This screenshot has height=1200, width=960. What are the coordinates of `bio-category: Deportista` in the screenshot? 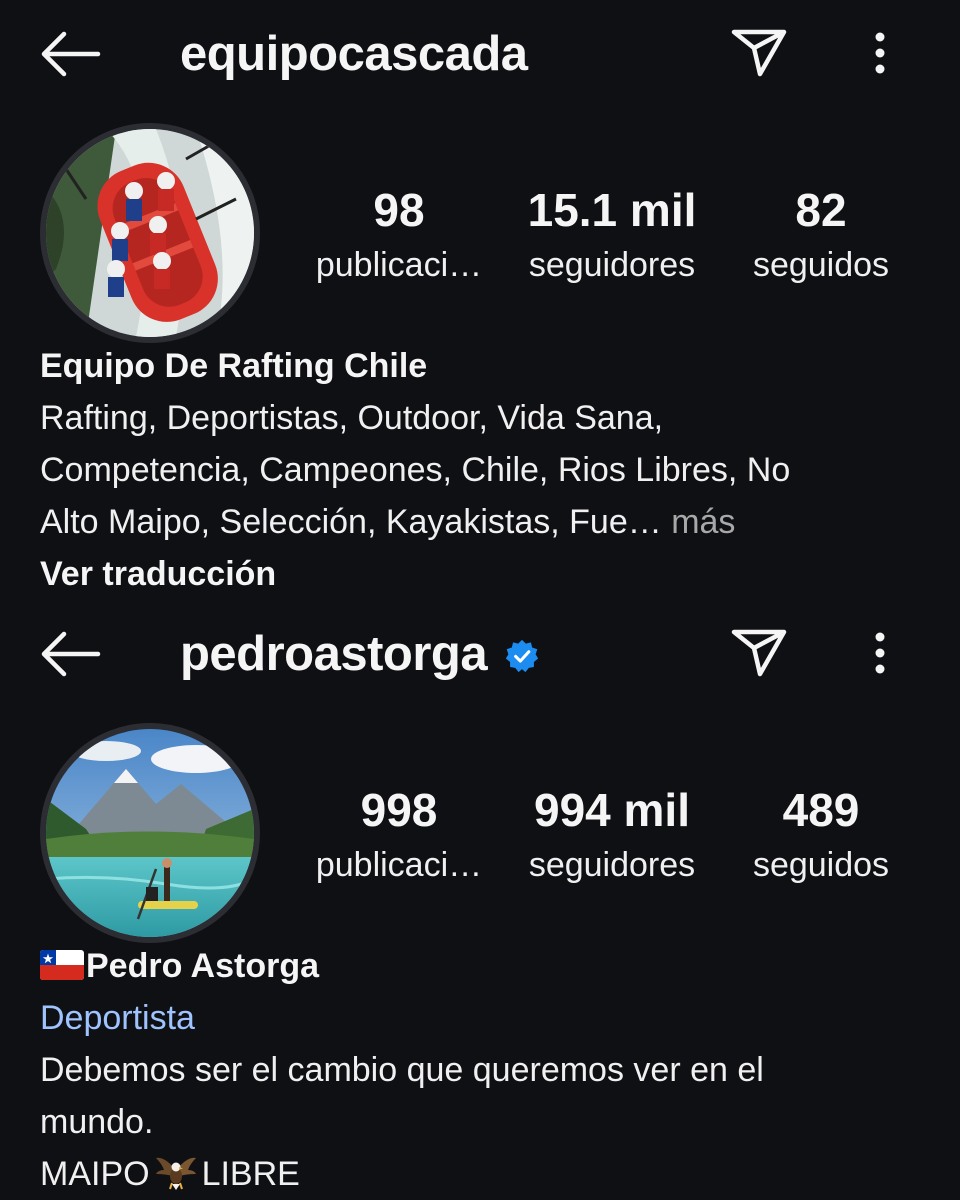 It's located at (480, 1018).